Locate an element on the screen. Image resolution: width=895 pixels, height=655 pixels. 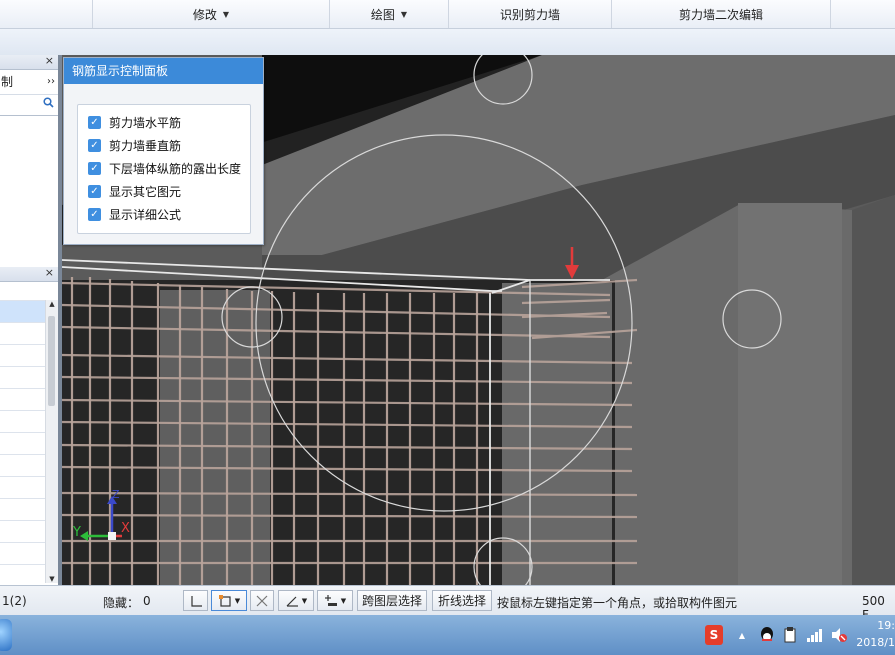
angle-icon is located at coordinates (292, 601).